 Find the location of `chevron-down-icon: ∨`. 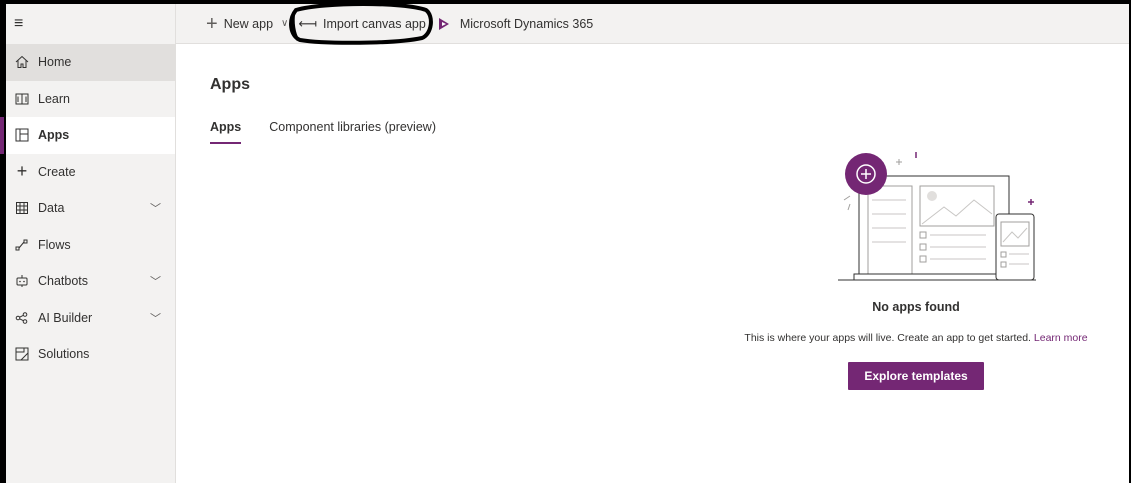

chevron-down-icon: ∨ is located at coordinates (284, 23).